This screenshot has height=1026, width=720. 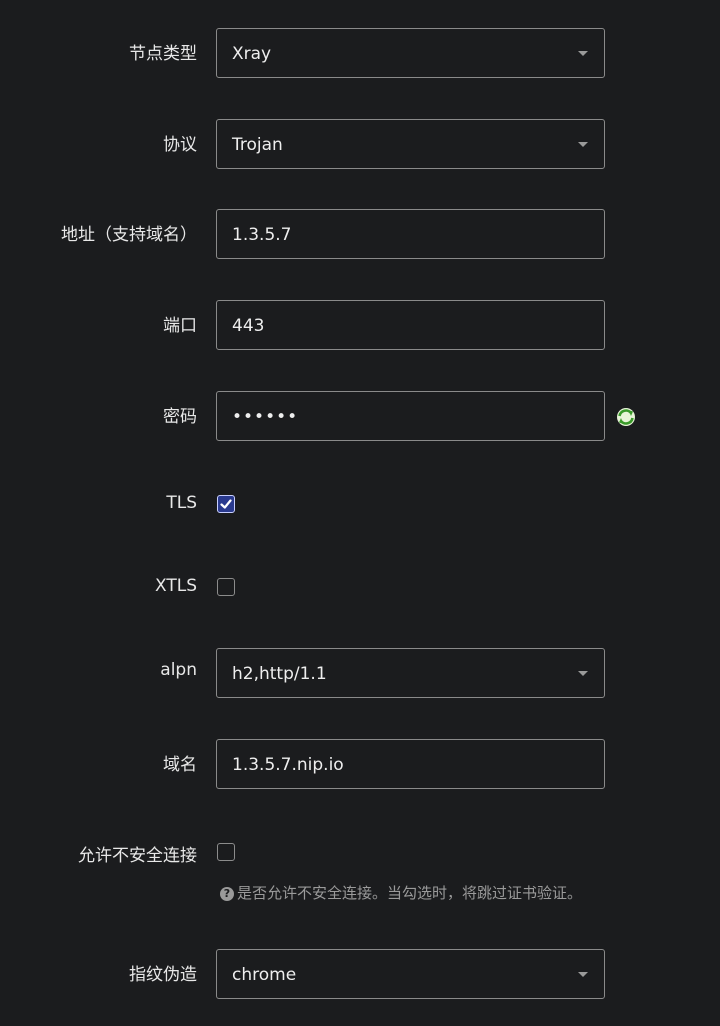 I want to click on address-label: 地址（支持域名）, so click(x=129, y=235).